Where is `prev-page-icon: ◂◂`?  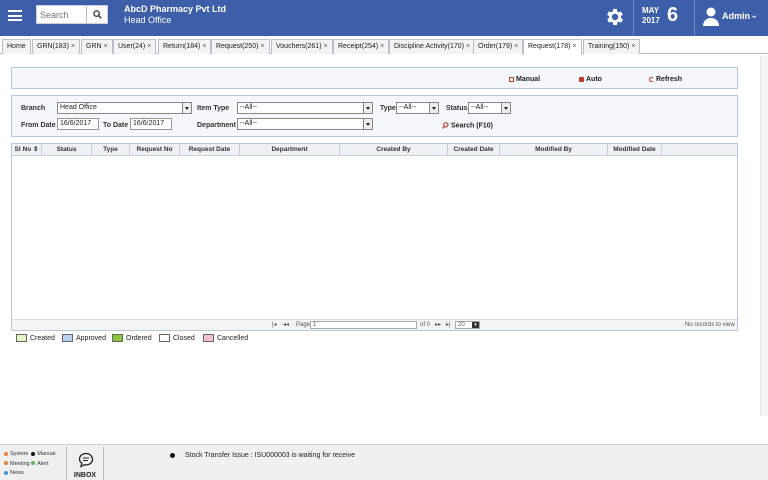 prev-page-icon: ◂◂ is located at coordinates (286, 325).